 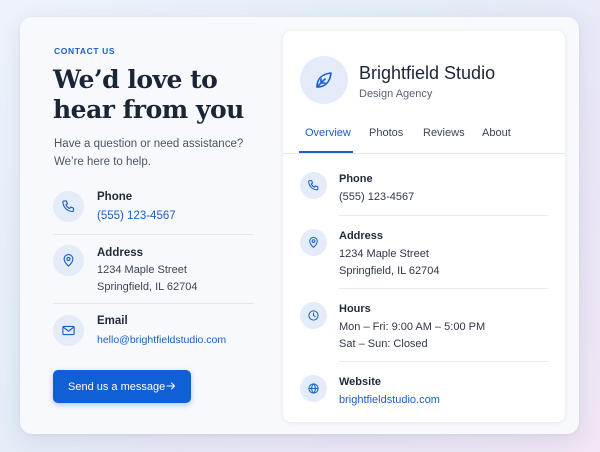 I want to click on contact-email-item: Email hello@brightfieldstudio.com, so click(x=153, y=333).